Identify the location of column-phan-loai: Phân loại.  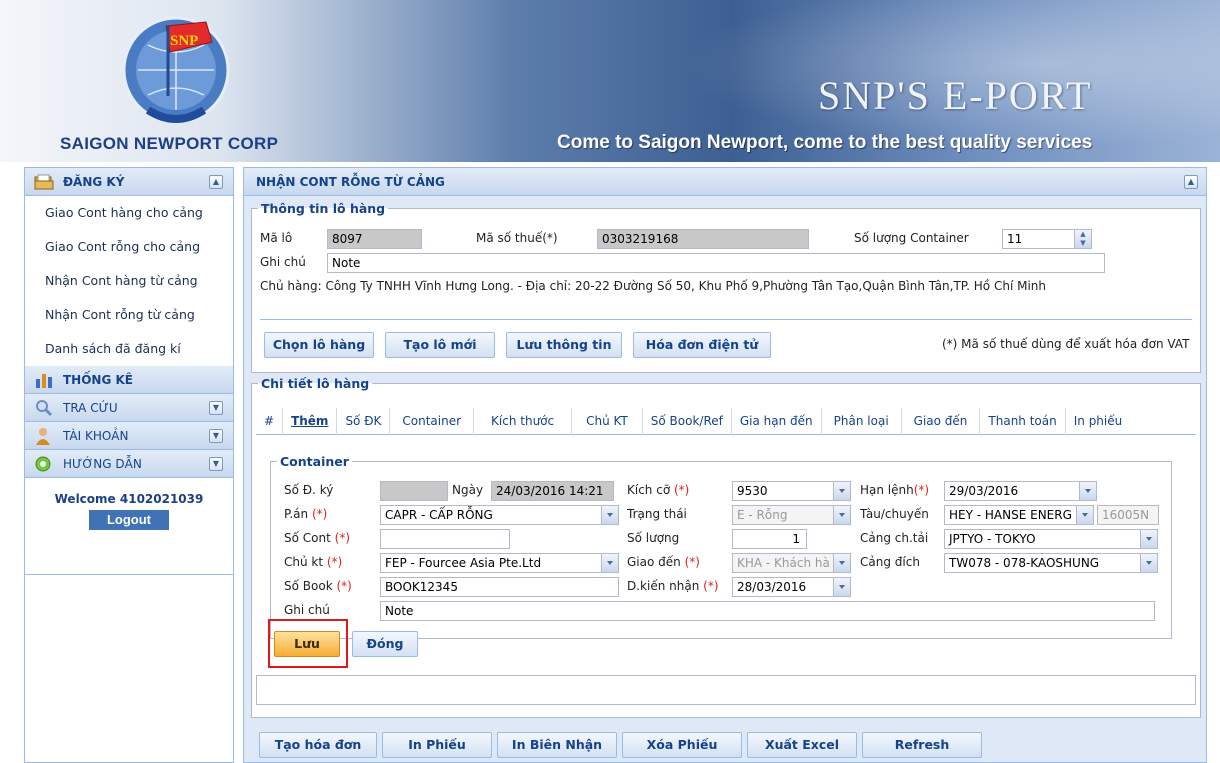
(862, 421).